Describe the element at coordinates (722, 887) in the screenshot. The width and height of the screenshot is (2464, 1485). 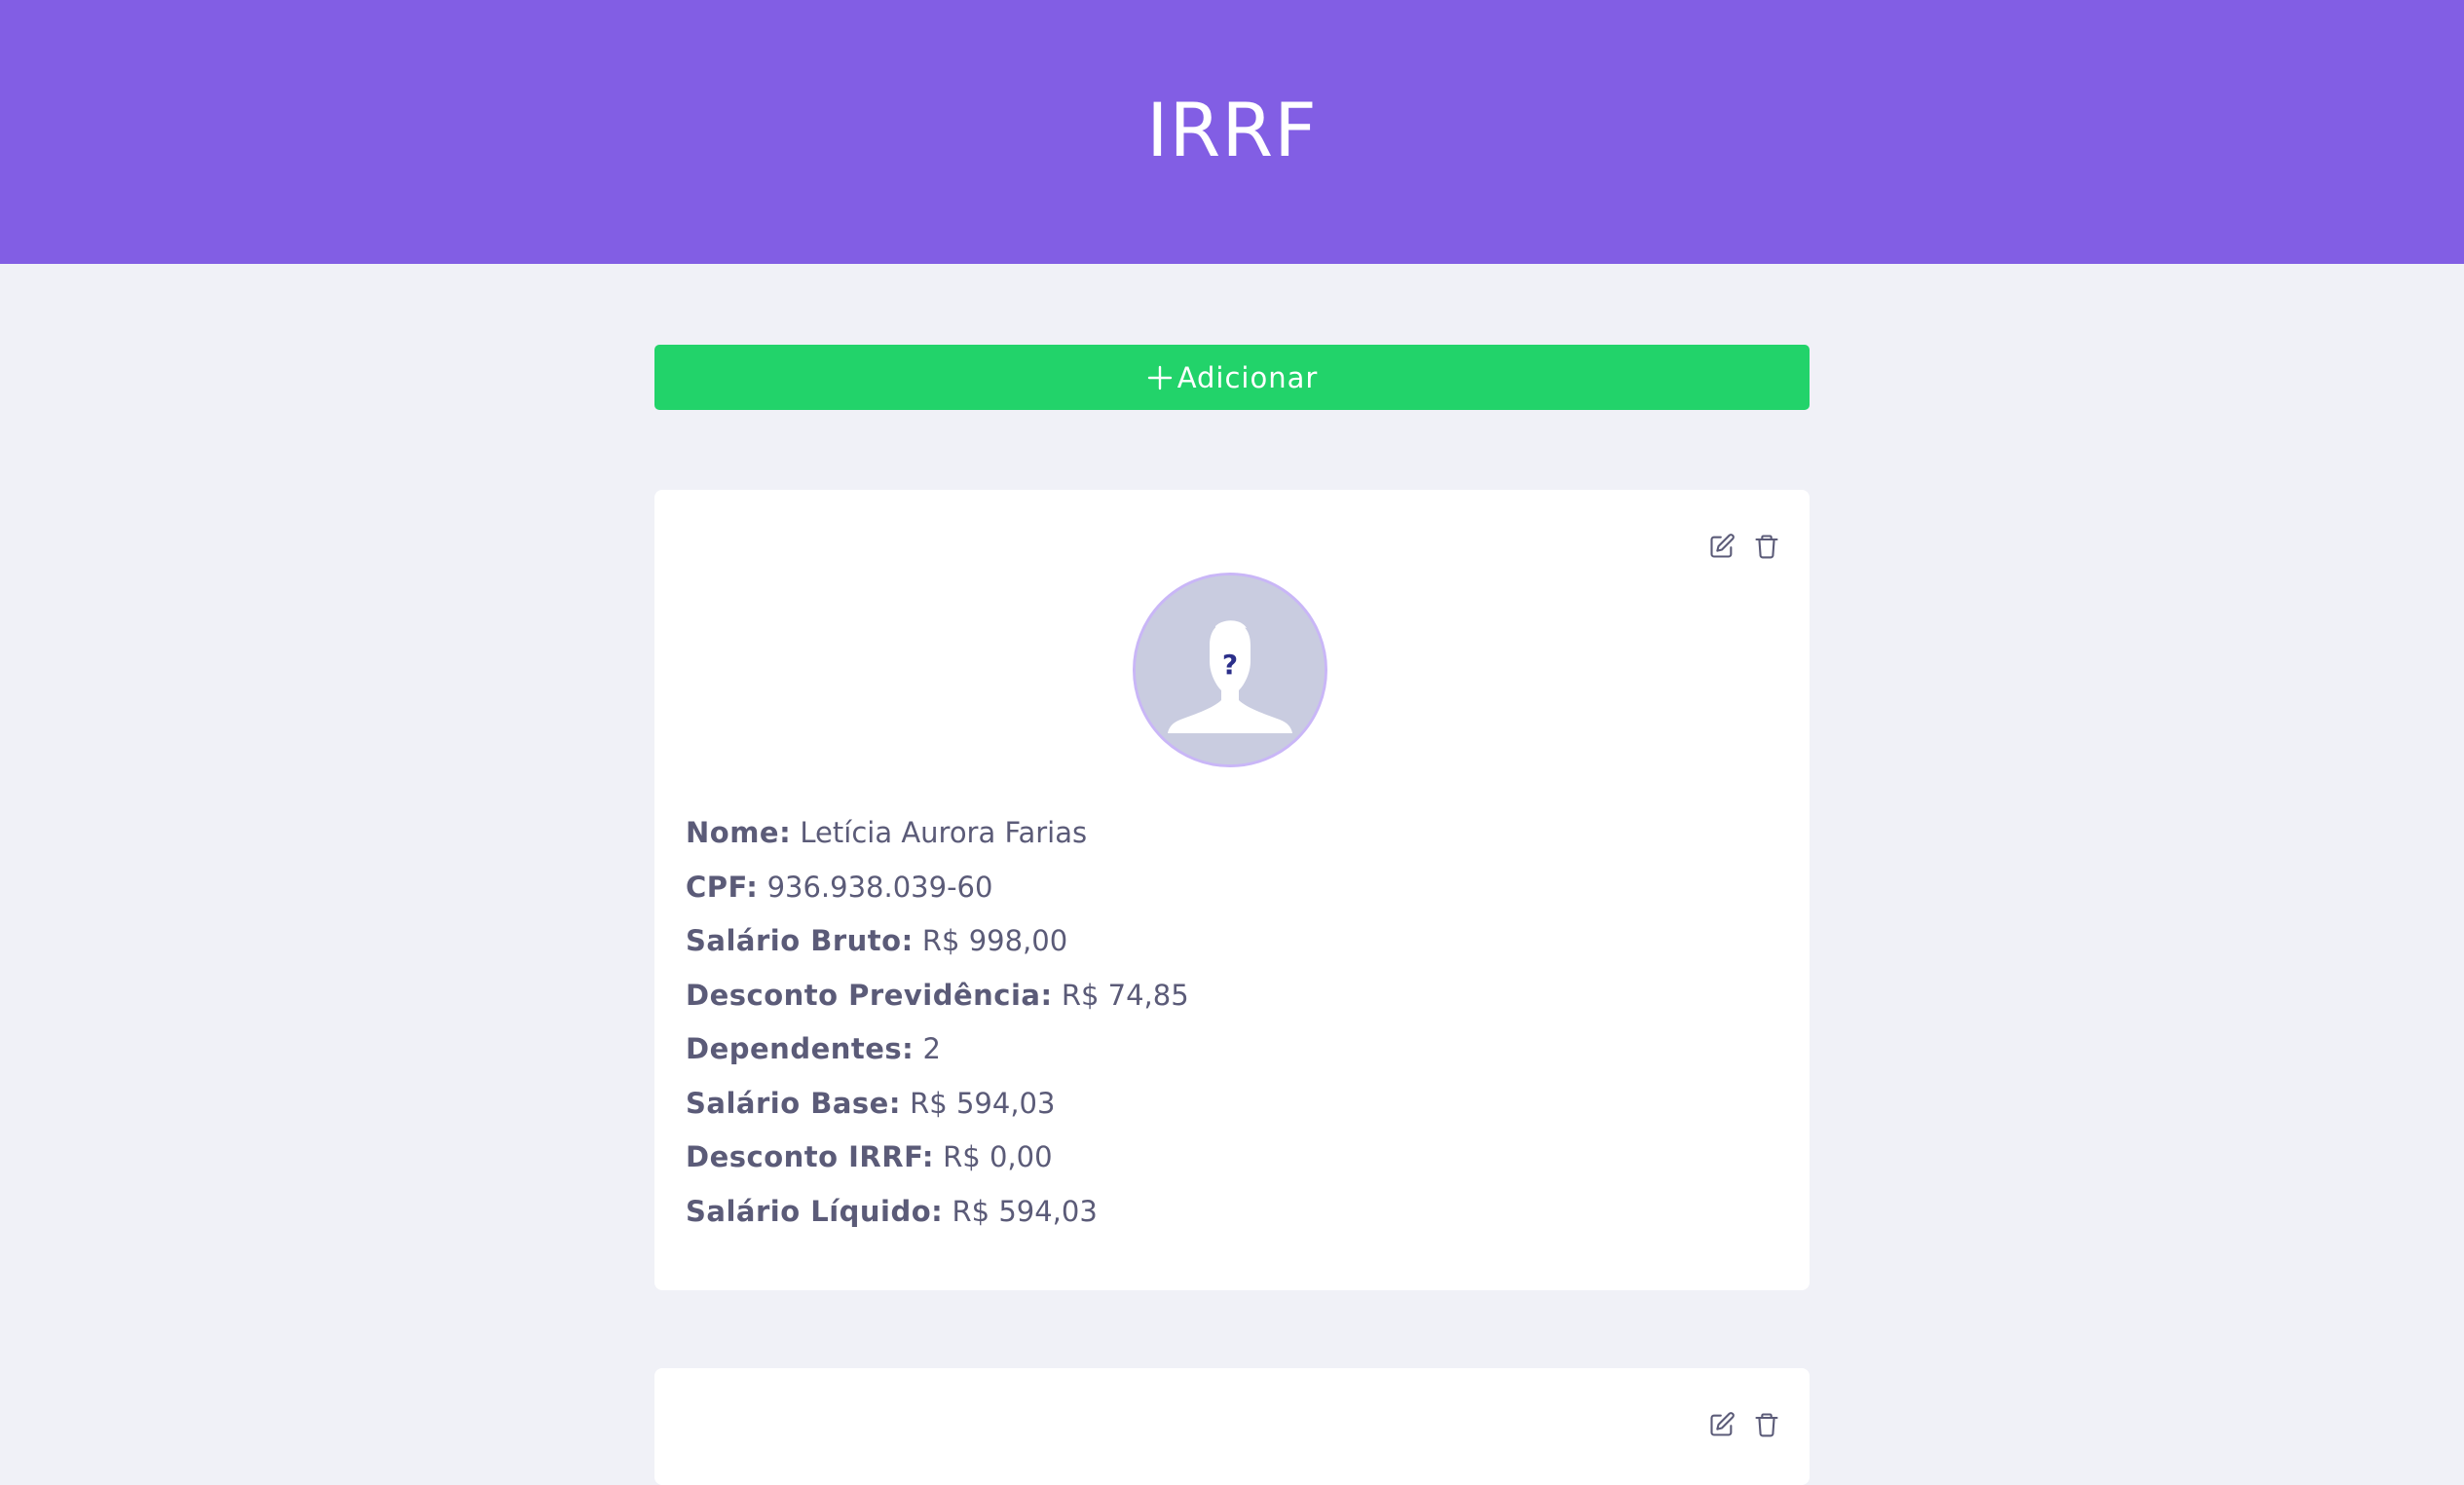
I see `field-label: CPF:` at that location.